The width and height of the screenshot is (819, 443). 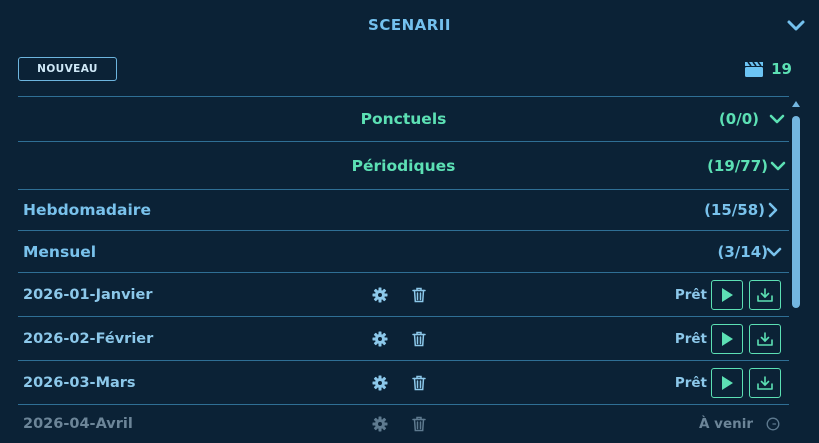 I want to click on scenario-row: 2026-03-Mars Prêt, so click(x=403, y=382).